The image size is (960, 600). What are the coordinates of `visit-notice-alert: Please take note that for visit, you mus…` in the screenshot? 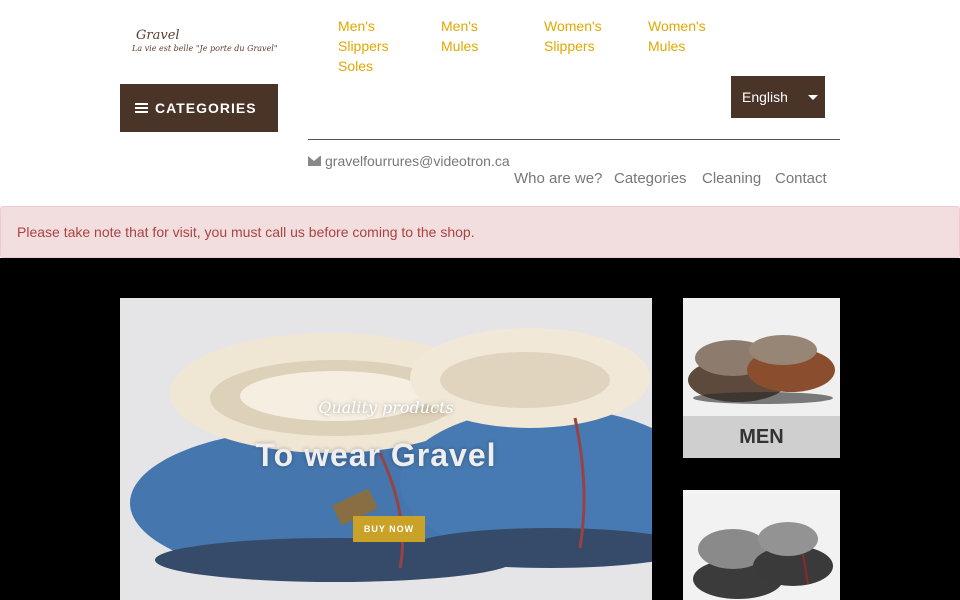 It's located at (480, 232).